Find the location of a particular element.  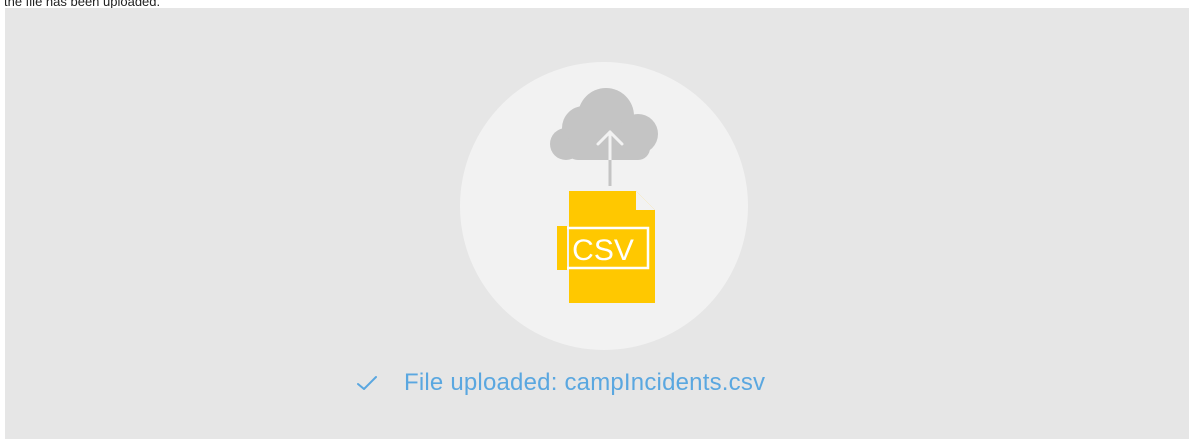

upload-status: File uploaded: campIncidents.csv is located at coordinates (558, 383).